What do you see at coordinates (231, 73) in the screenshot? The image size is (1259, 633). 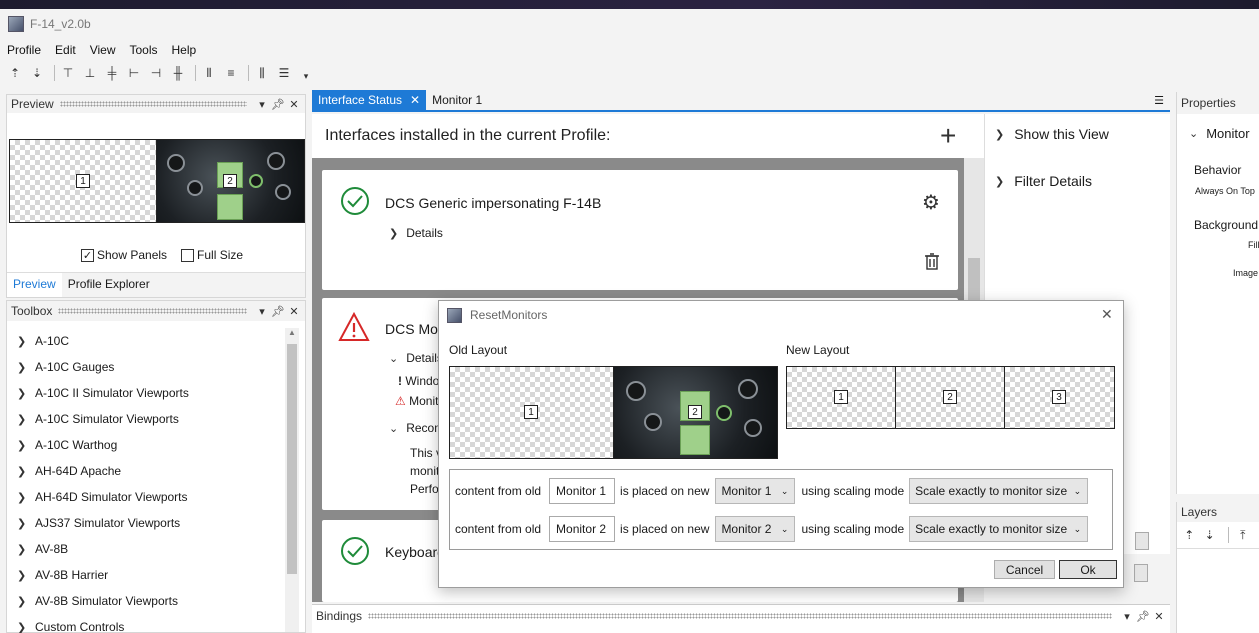 I see `distribute-vertical-icon: ≡` at bounding box center [231, 73].